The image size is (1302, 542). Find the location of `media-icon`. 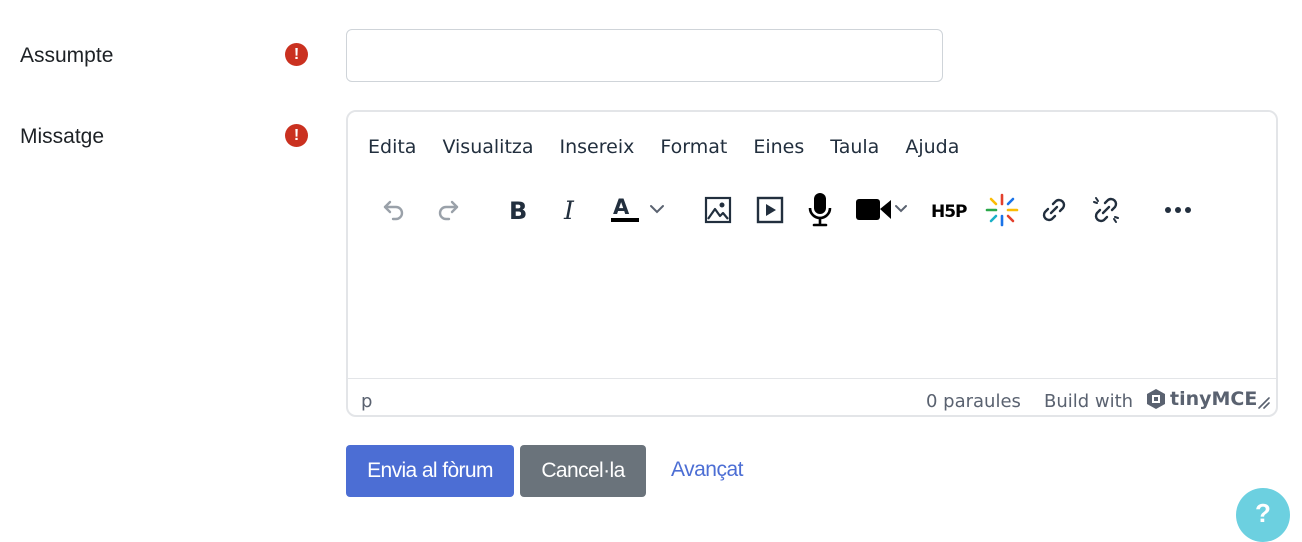

media-icon is located at coordinates (770, 210).